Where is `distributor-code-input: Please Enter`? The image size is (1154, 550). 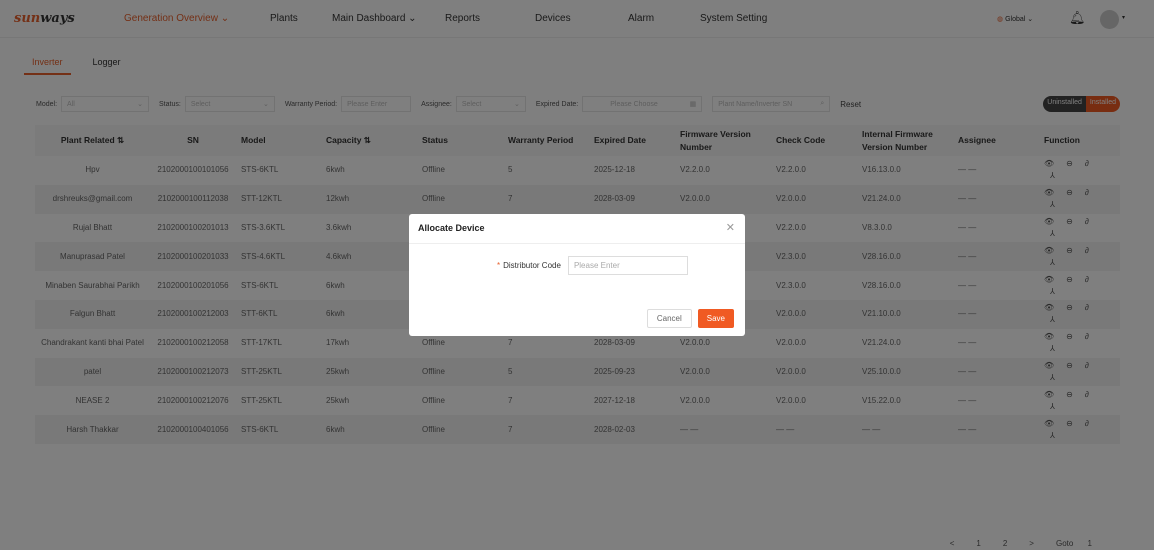
distributor-code-input: Please Enter is located at coordinates (627, 265).